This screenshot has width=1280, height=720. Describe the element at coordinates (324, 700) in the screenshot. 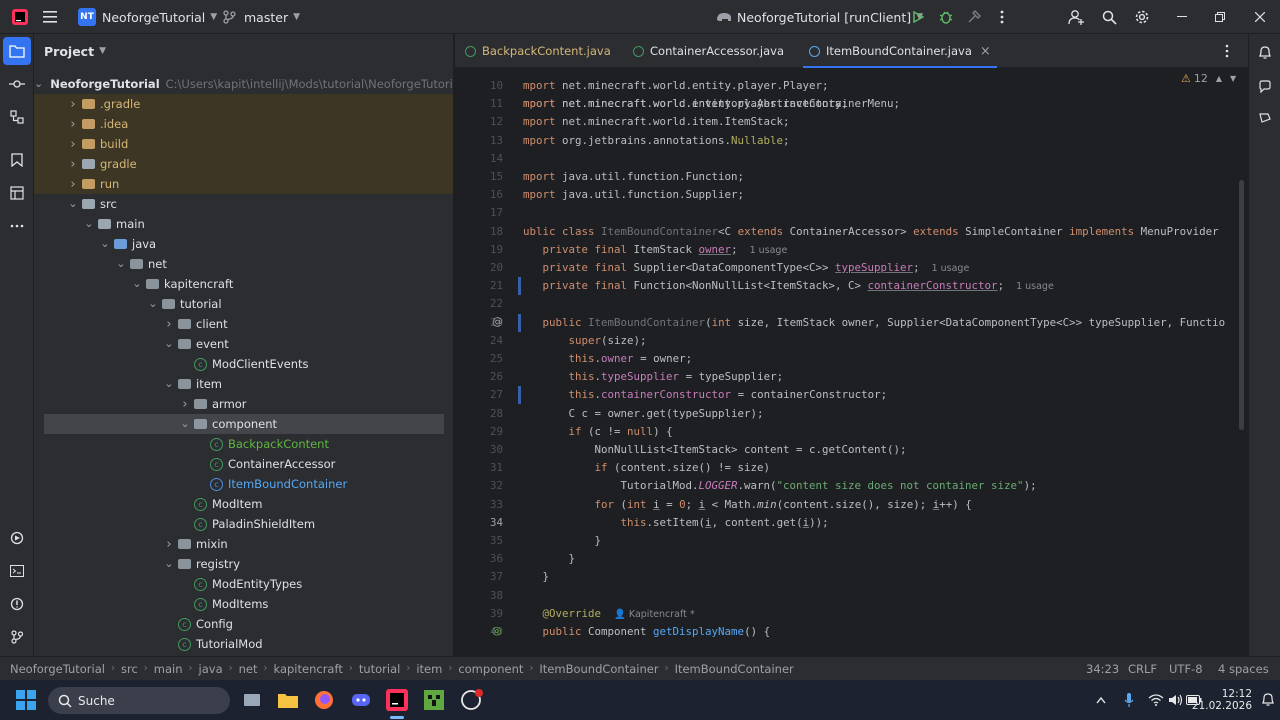

I see `firefox-icon` at that location.